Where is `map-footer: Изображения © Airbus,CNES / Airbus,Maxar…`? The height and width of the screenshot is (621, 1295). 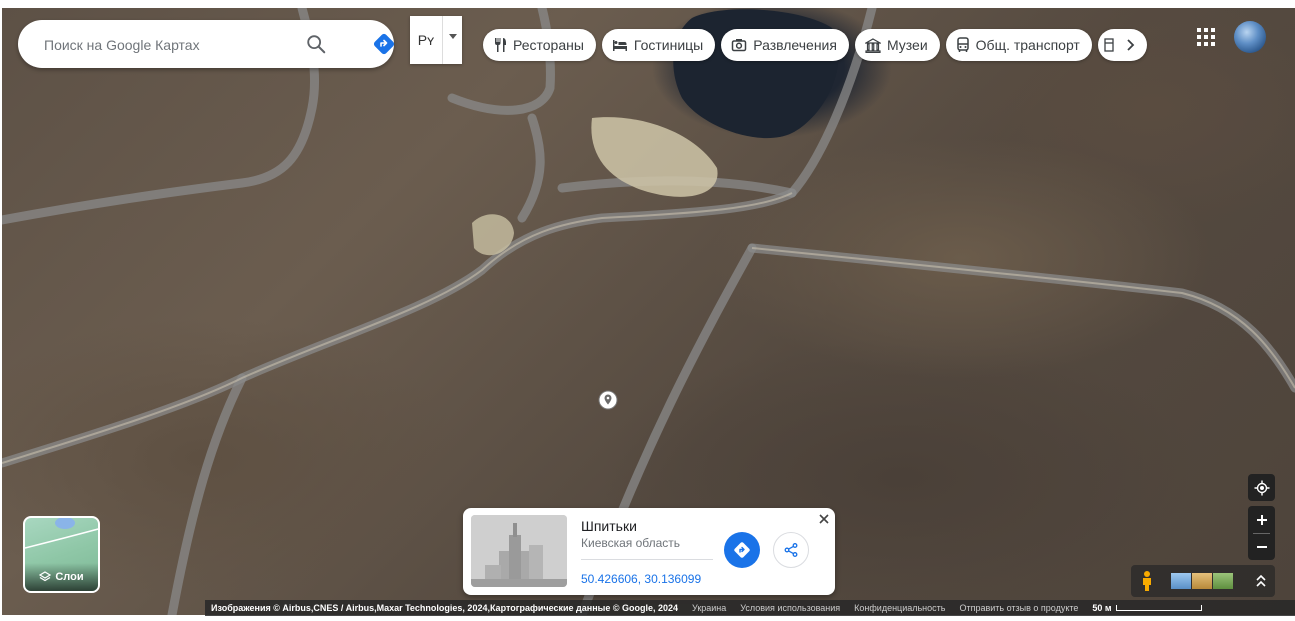
map-footer: Изображения © Airbus,CNES / Airbus,Maxar… is located at coordinates (750, 608).